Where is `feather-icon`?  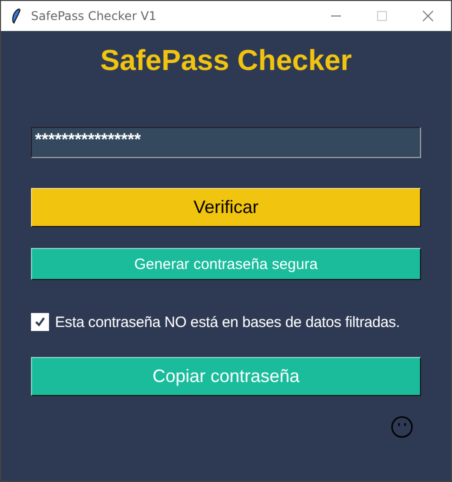
feather-icon is located at coordinates (16, 16).